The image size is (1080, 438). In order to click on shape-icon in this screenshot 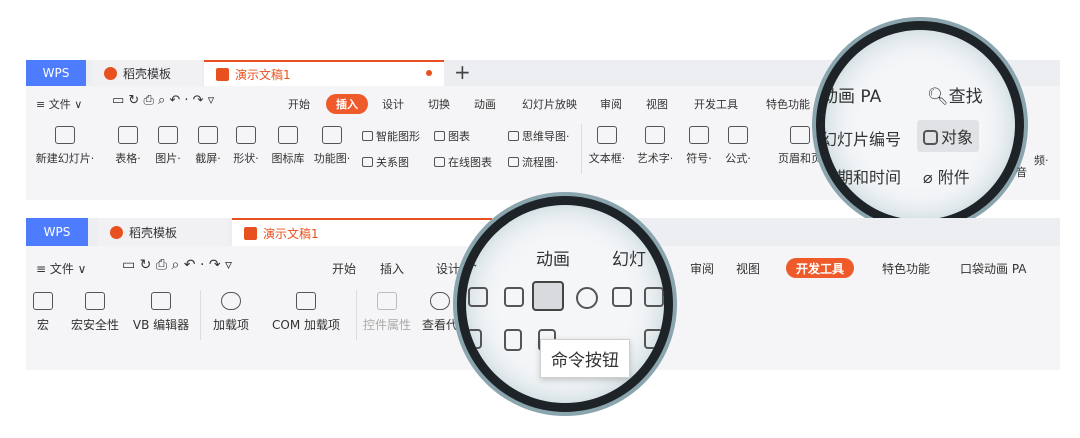, I will do `click(246, 135)`.